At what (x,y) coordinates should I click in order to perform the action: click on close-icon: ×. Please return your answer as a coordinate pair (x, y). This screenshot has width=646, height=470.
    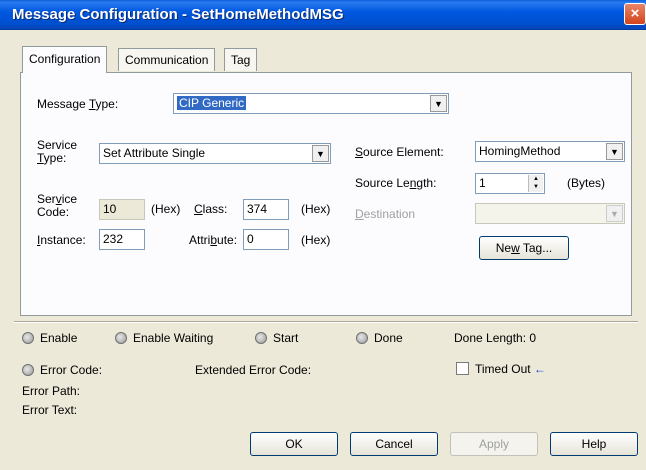
    Looking at the image, I should click on (635, 13).